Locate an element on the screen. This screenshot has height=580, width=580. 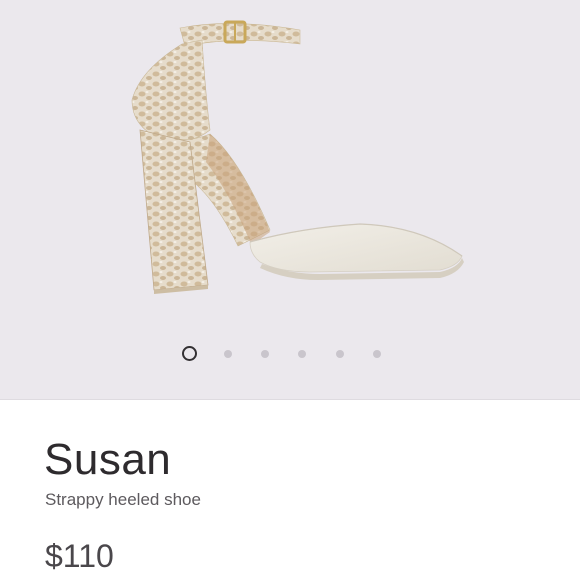
toe-vamp is located at coordinates (356, 248).